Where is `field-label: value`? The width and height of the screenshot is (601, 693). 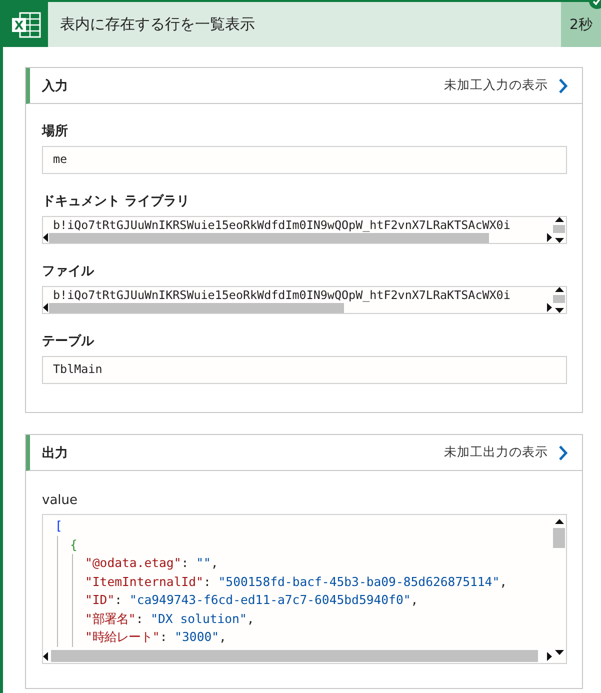 field-label: value is located at coordinates (60, 500).